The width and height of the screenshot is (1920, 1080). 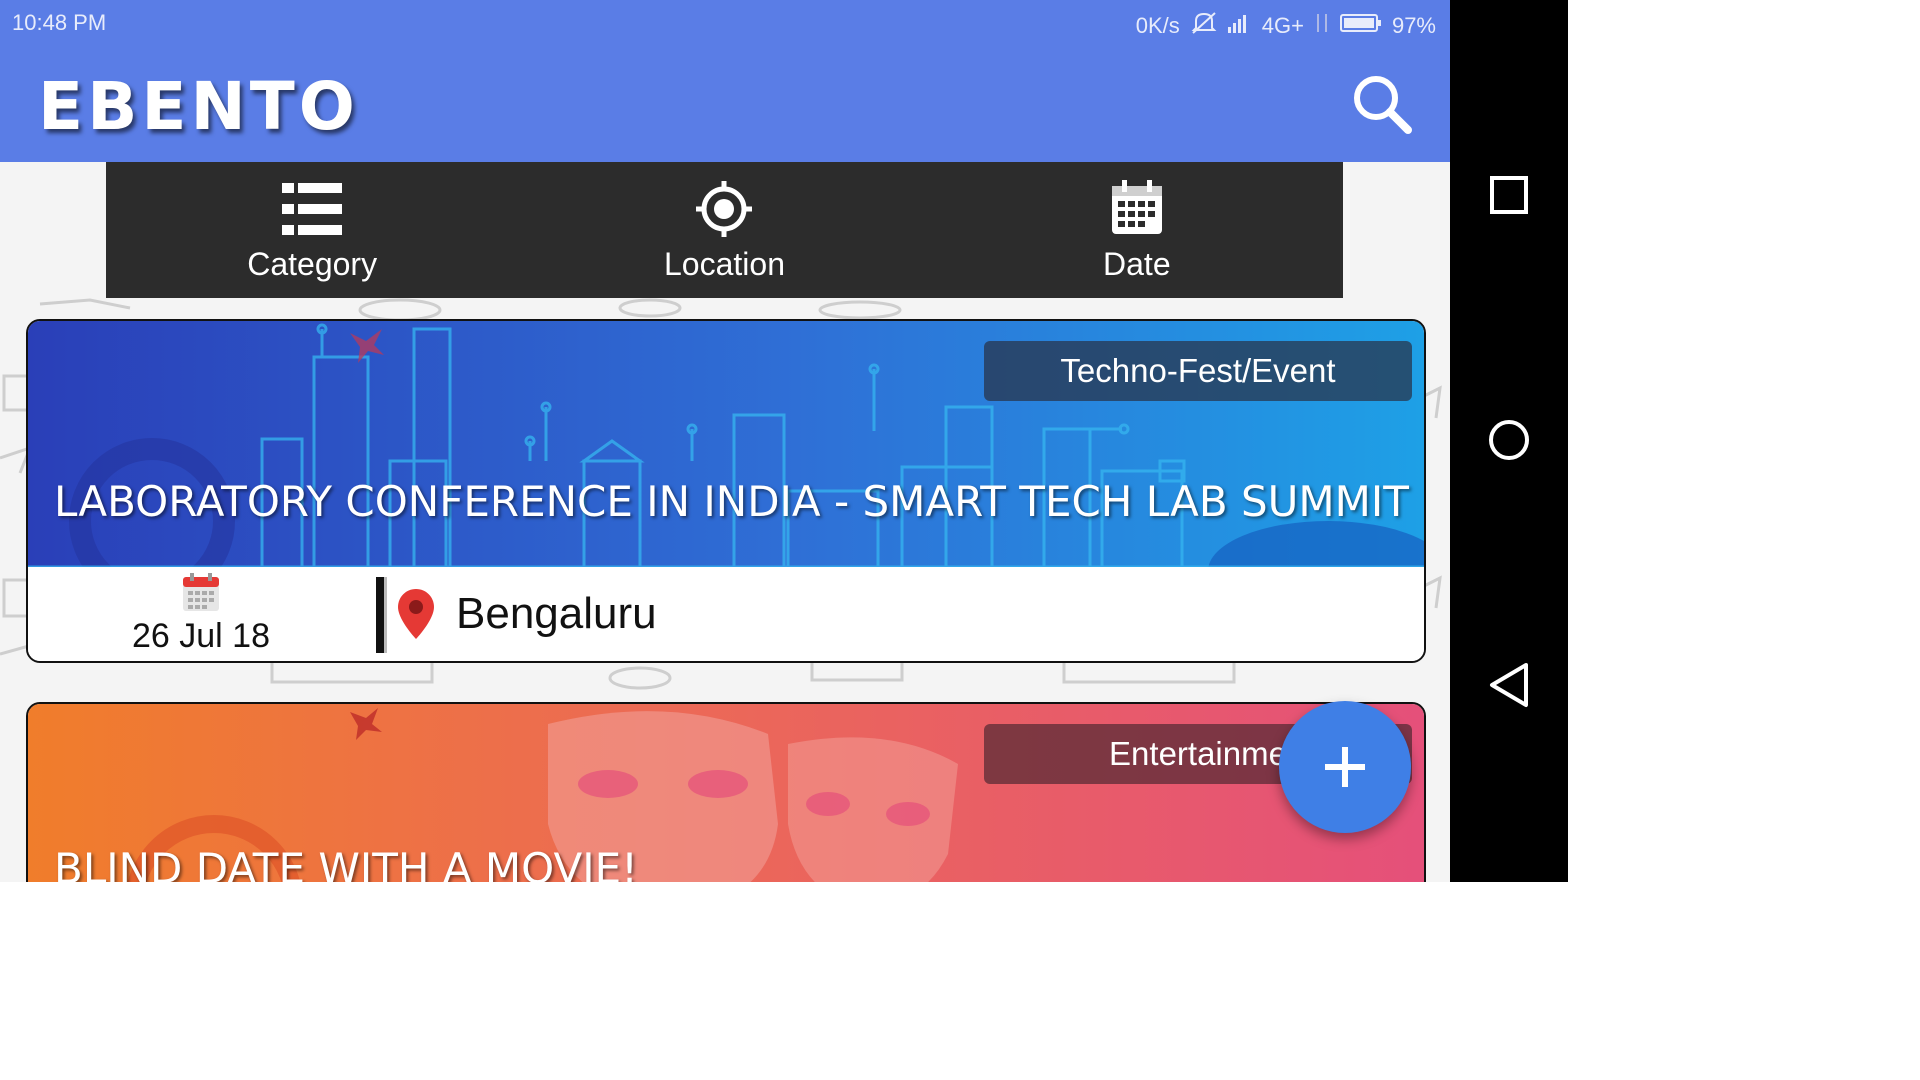 I want to click on event-card: Entertainme BLIND DATE WITH A MOVIE!, so click(x=726, y=792).